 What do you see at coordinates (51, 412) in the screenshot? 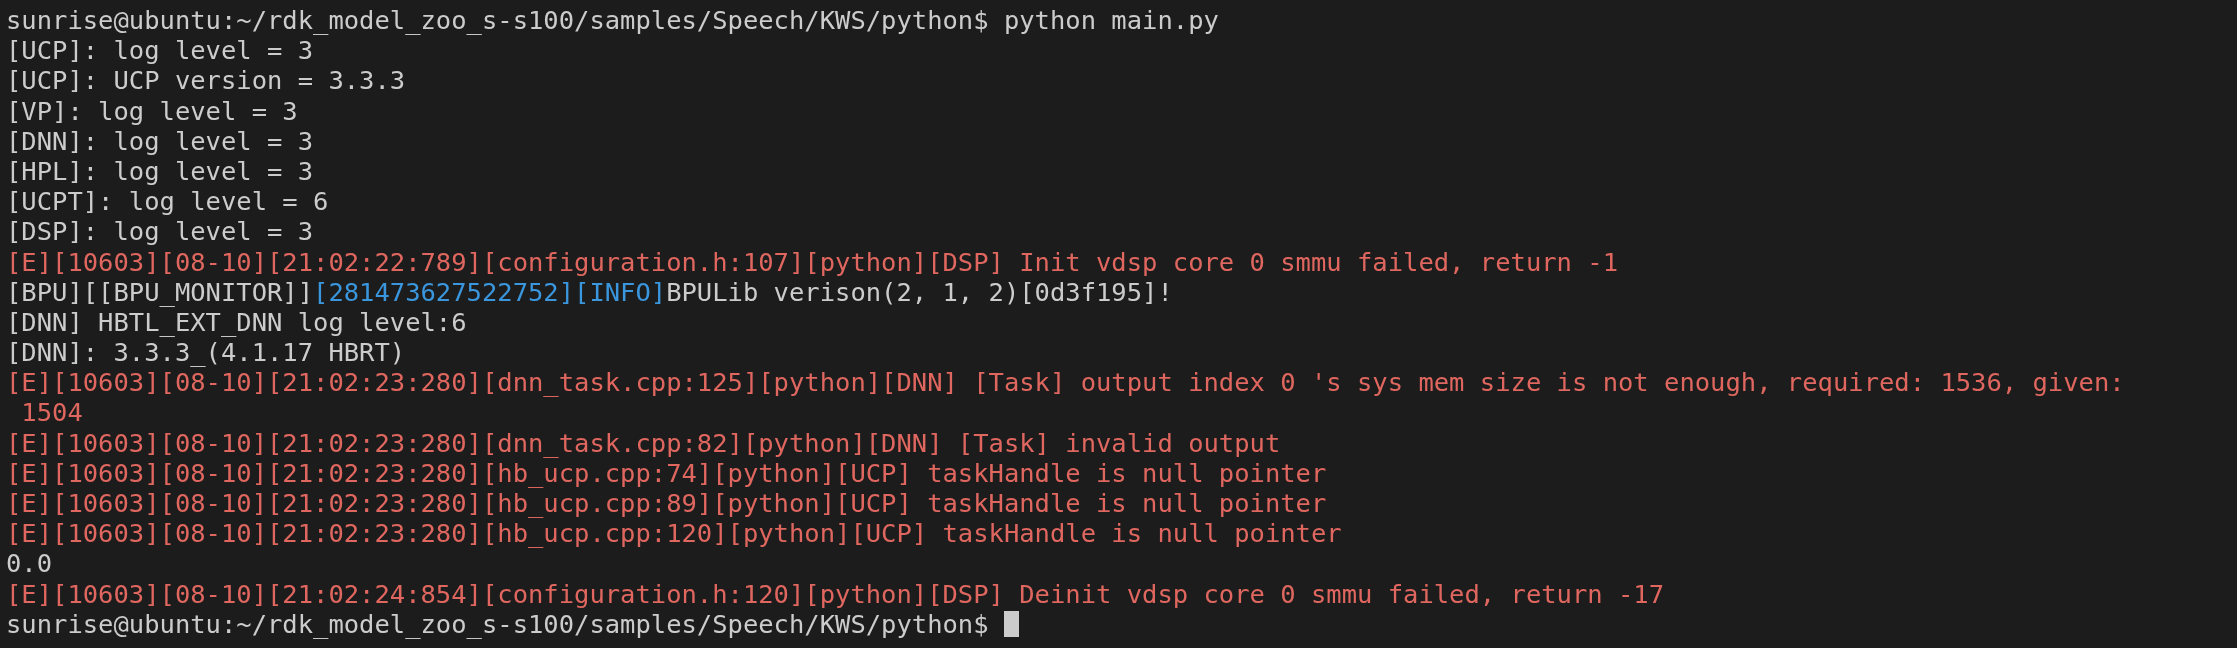
I see `terminal-line: 1504` at bounding box center [51, 412].